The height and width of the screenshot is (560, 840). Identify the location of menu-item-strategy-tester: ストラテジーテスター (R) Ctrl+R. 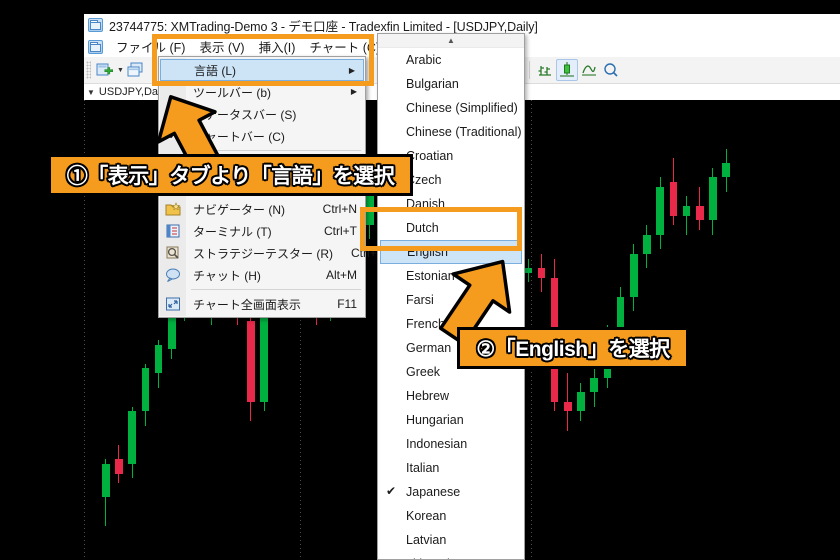
(272, 253).